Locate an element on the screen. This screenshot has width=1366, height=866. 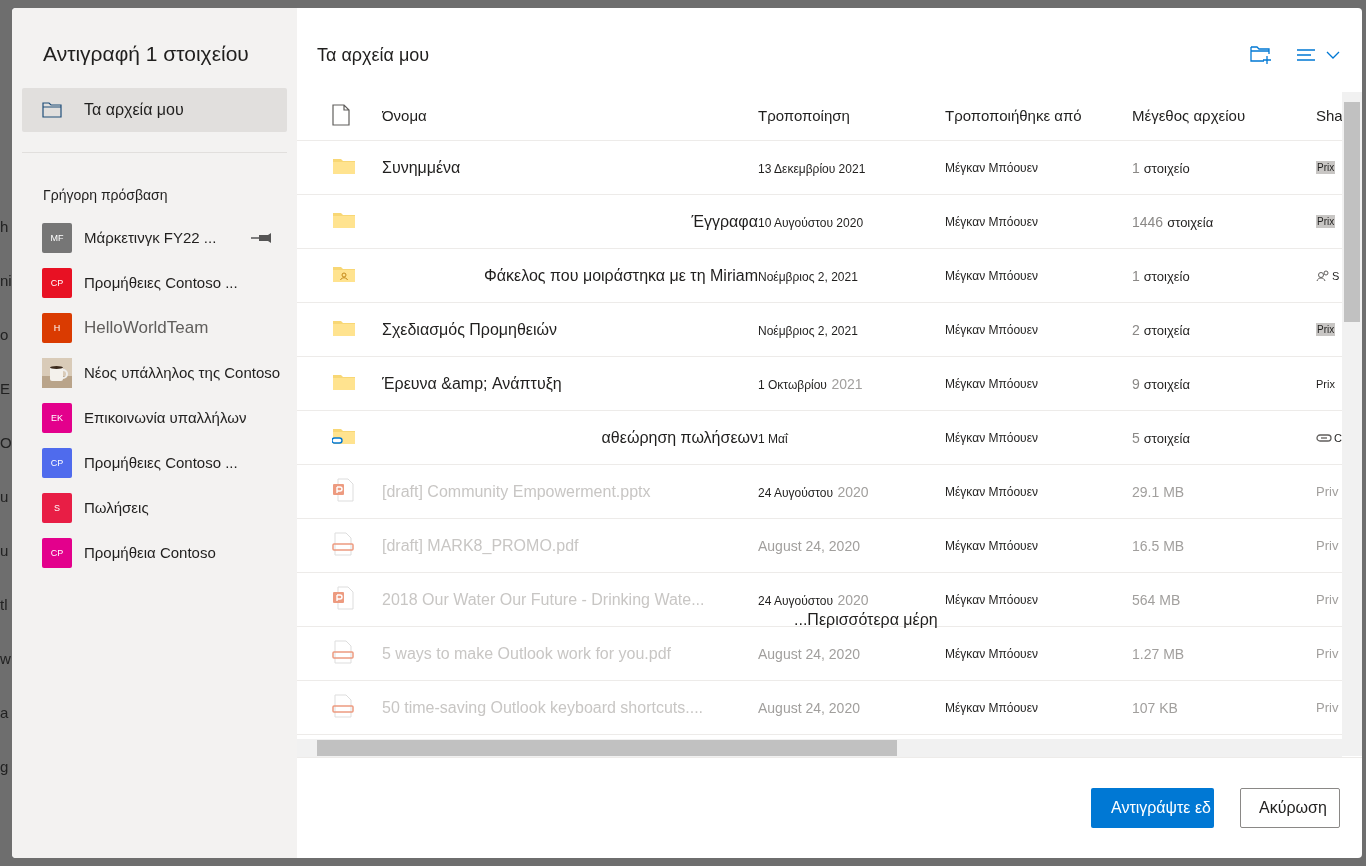
avatar: H is located at coordinates (57, 327).